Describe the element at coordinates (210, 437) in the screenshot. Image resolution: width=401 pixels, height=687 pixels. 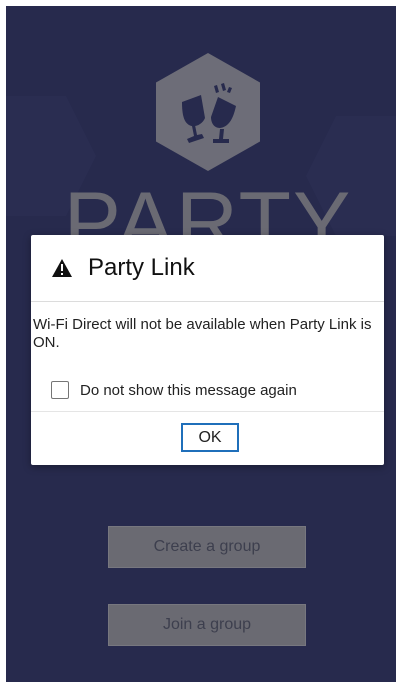
I see `ok-button: OK` at that location.